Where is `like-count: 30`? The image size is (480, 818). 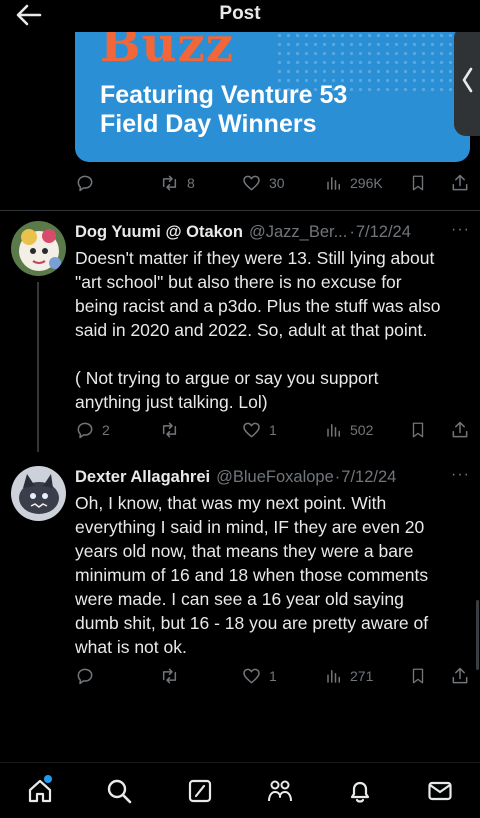 like-count: 30 is located at coordinates (277, 183).